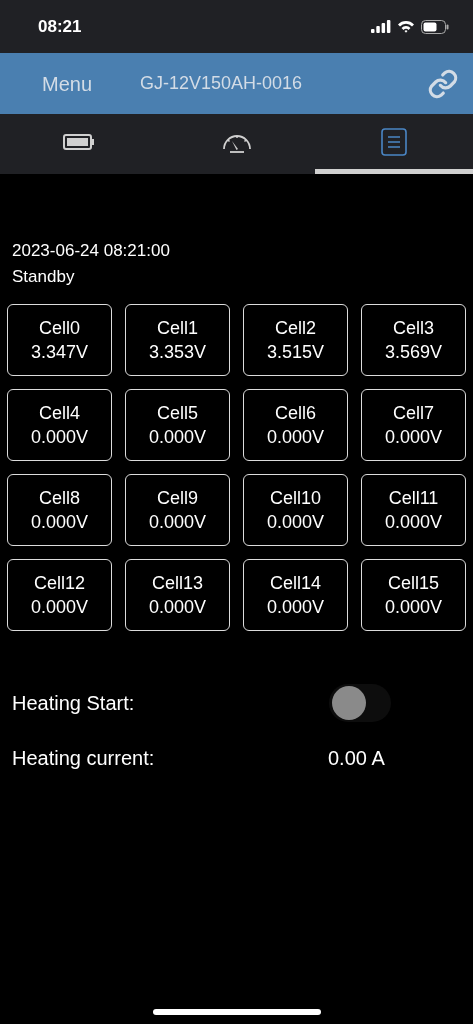 This screenshot has width=473, height=1024. I want to click on cell-name: Cell10, so click(295, 498).